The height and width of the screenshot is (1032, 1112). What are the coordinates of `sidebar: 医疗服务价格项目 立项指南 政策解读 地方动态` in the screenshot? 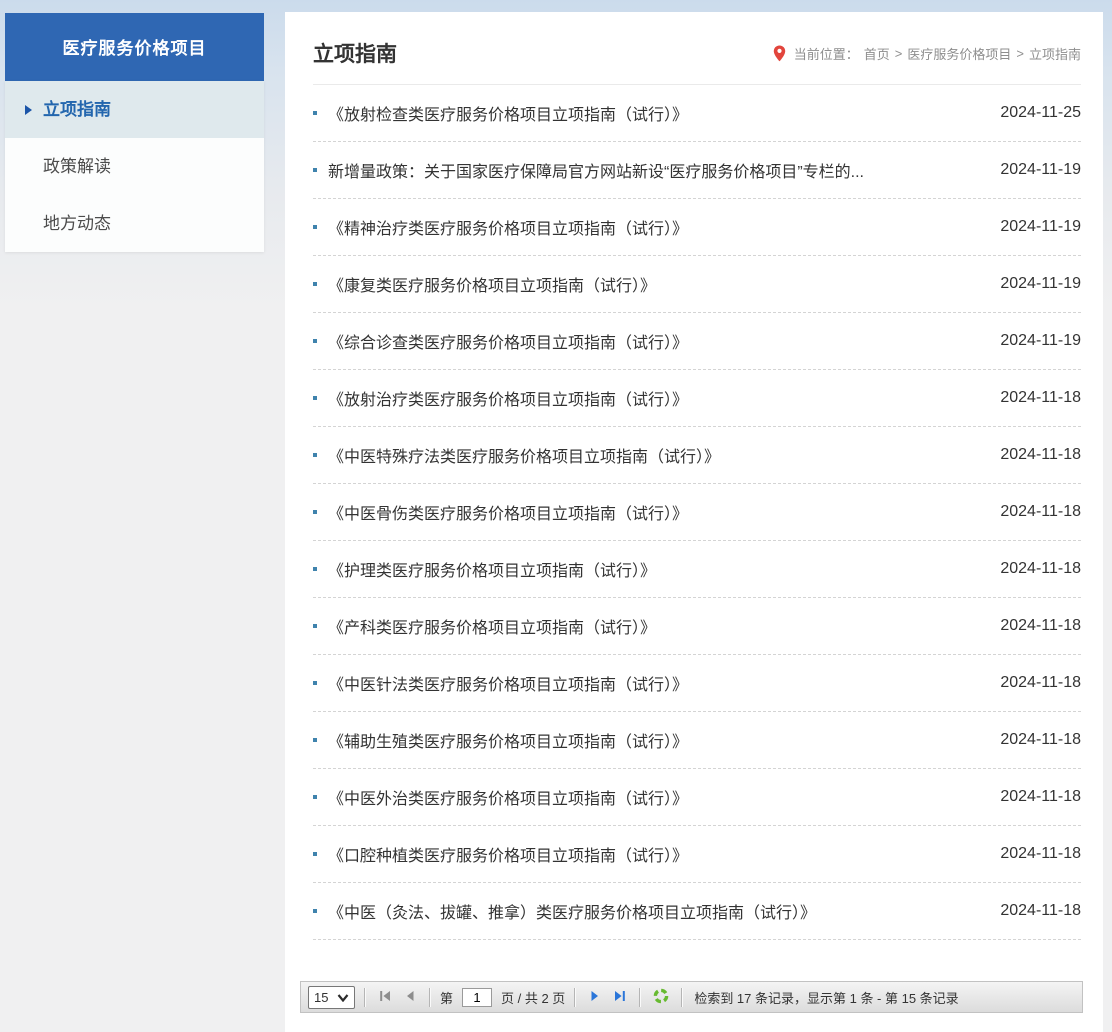 It's located at (134, 132).